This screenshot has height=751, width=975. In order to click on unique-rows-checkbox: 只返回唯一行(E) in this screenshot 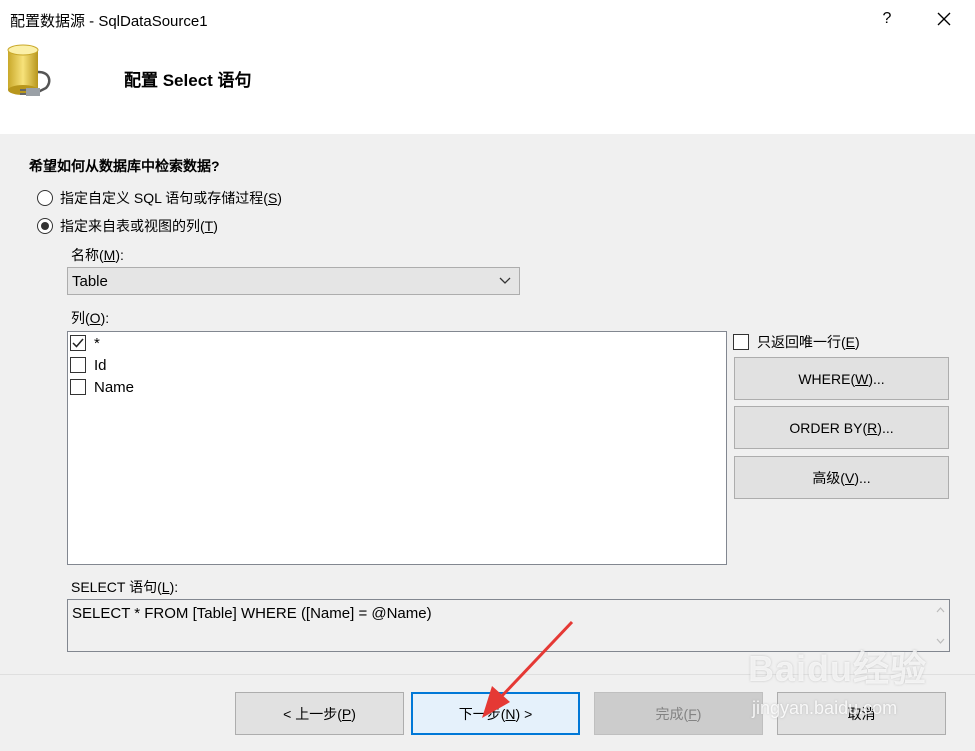, I will do `click(796, 342)`.